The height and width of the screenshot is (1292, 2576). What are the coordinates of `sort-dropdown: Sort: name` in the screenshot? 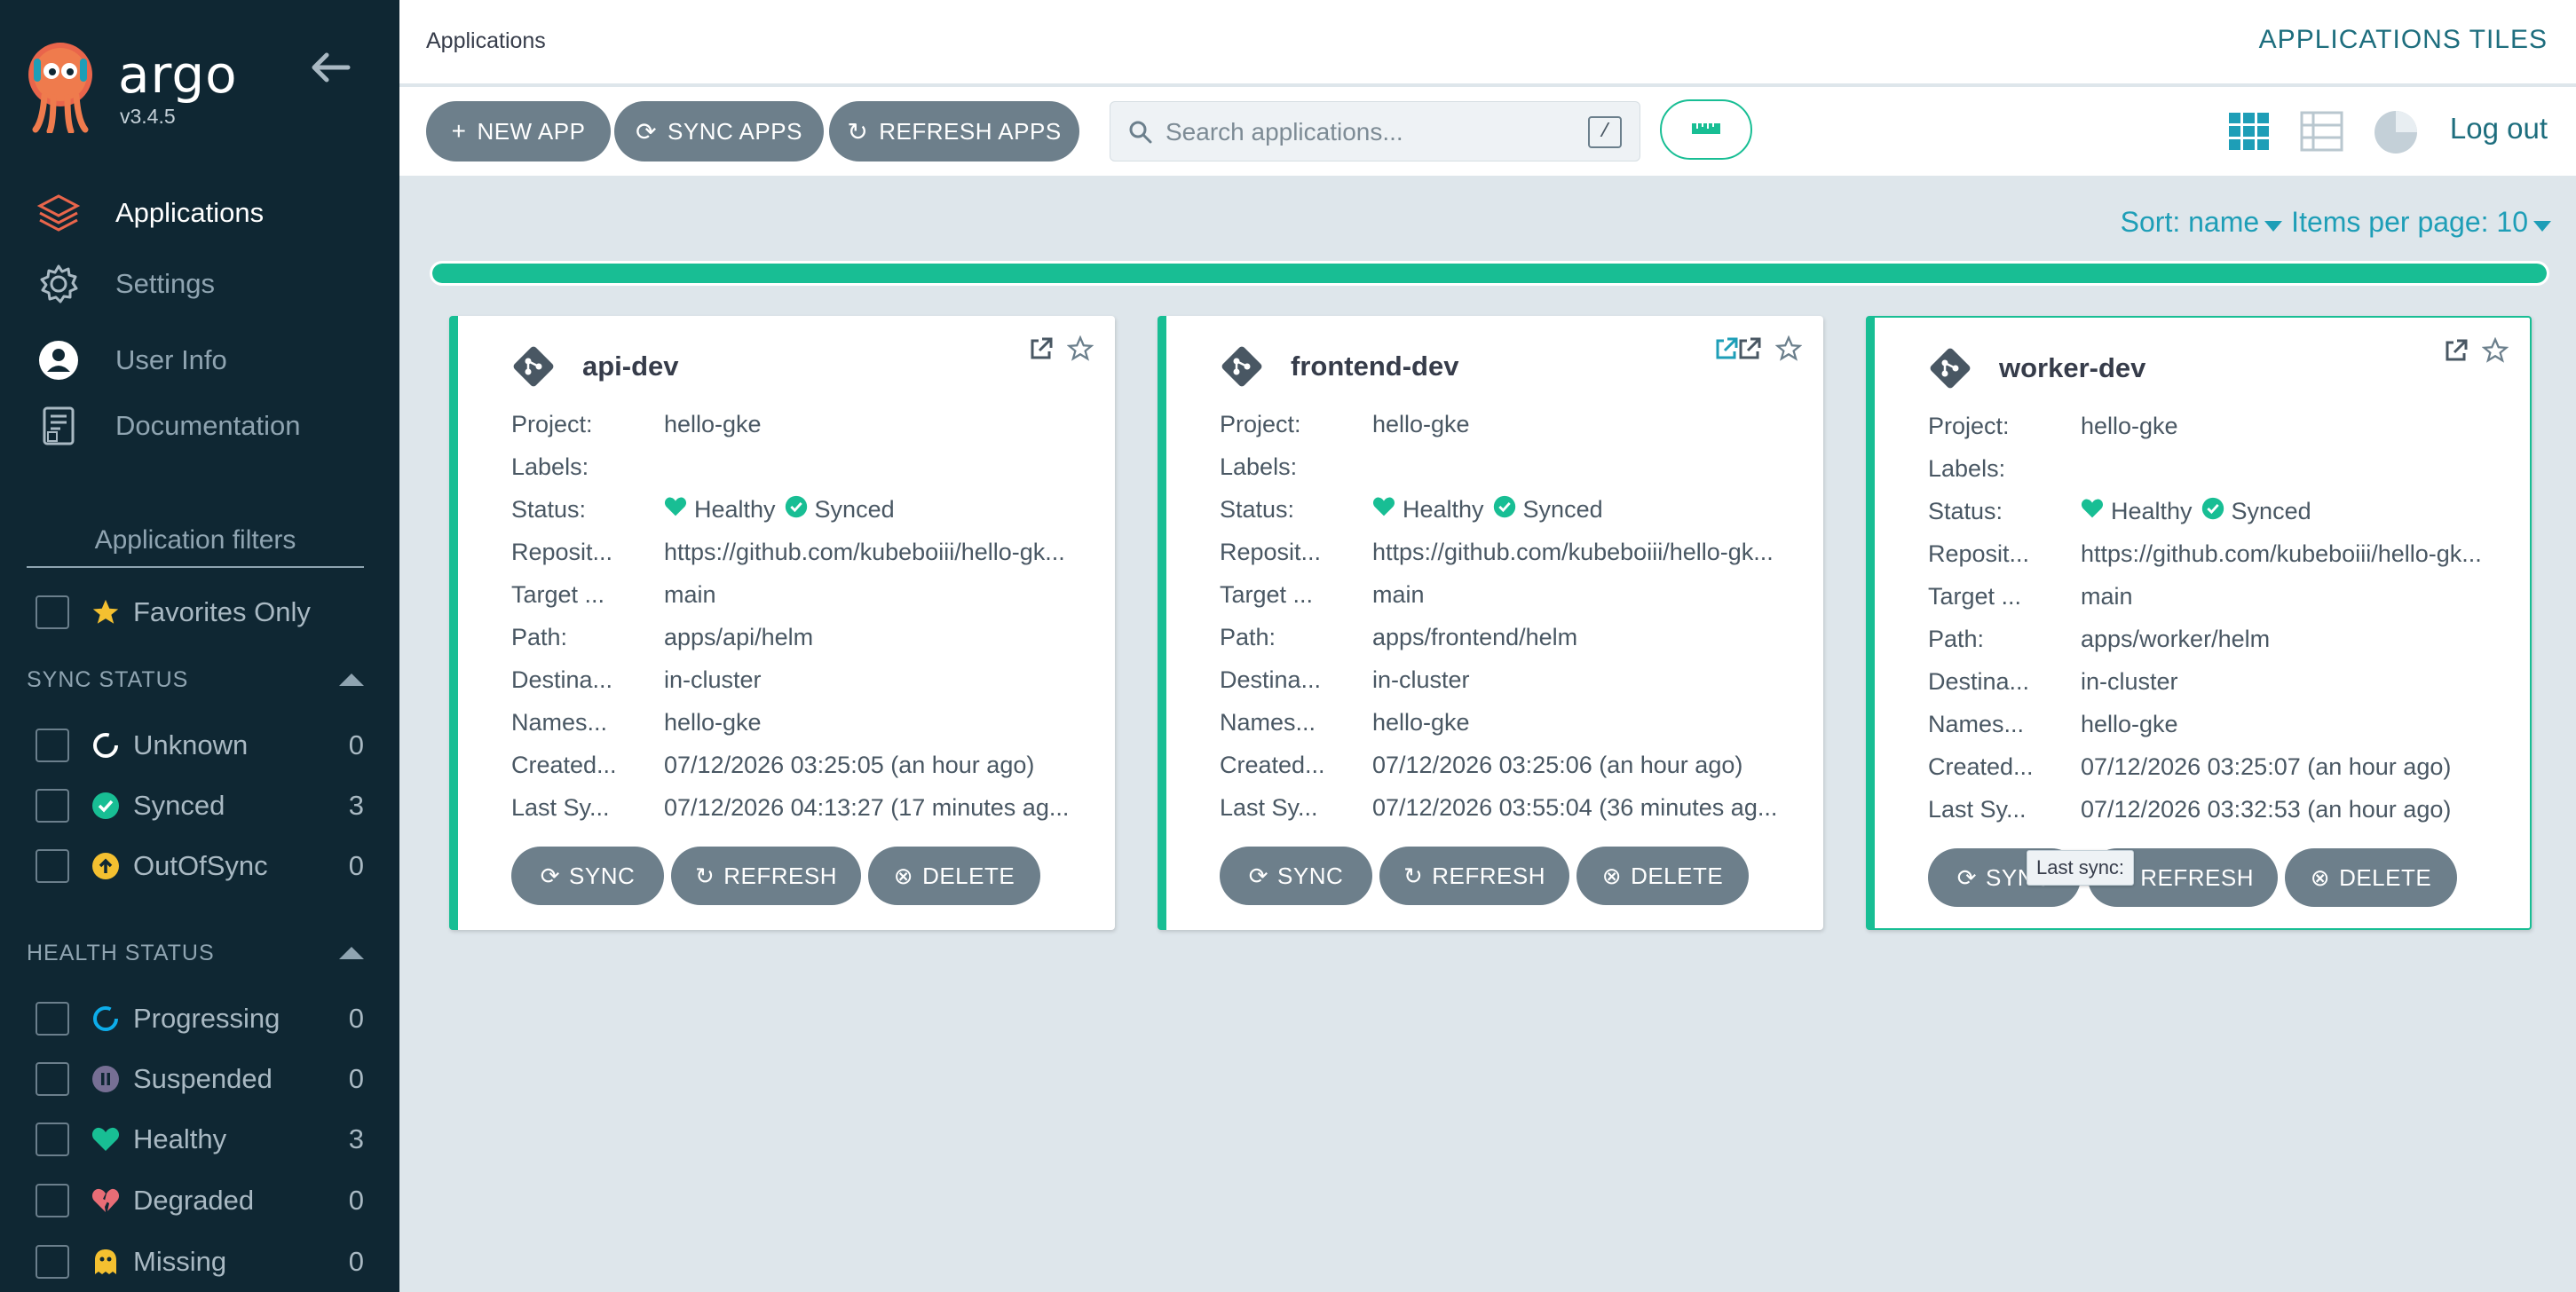 It's located at (2202, 222).